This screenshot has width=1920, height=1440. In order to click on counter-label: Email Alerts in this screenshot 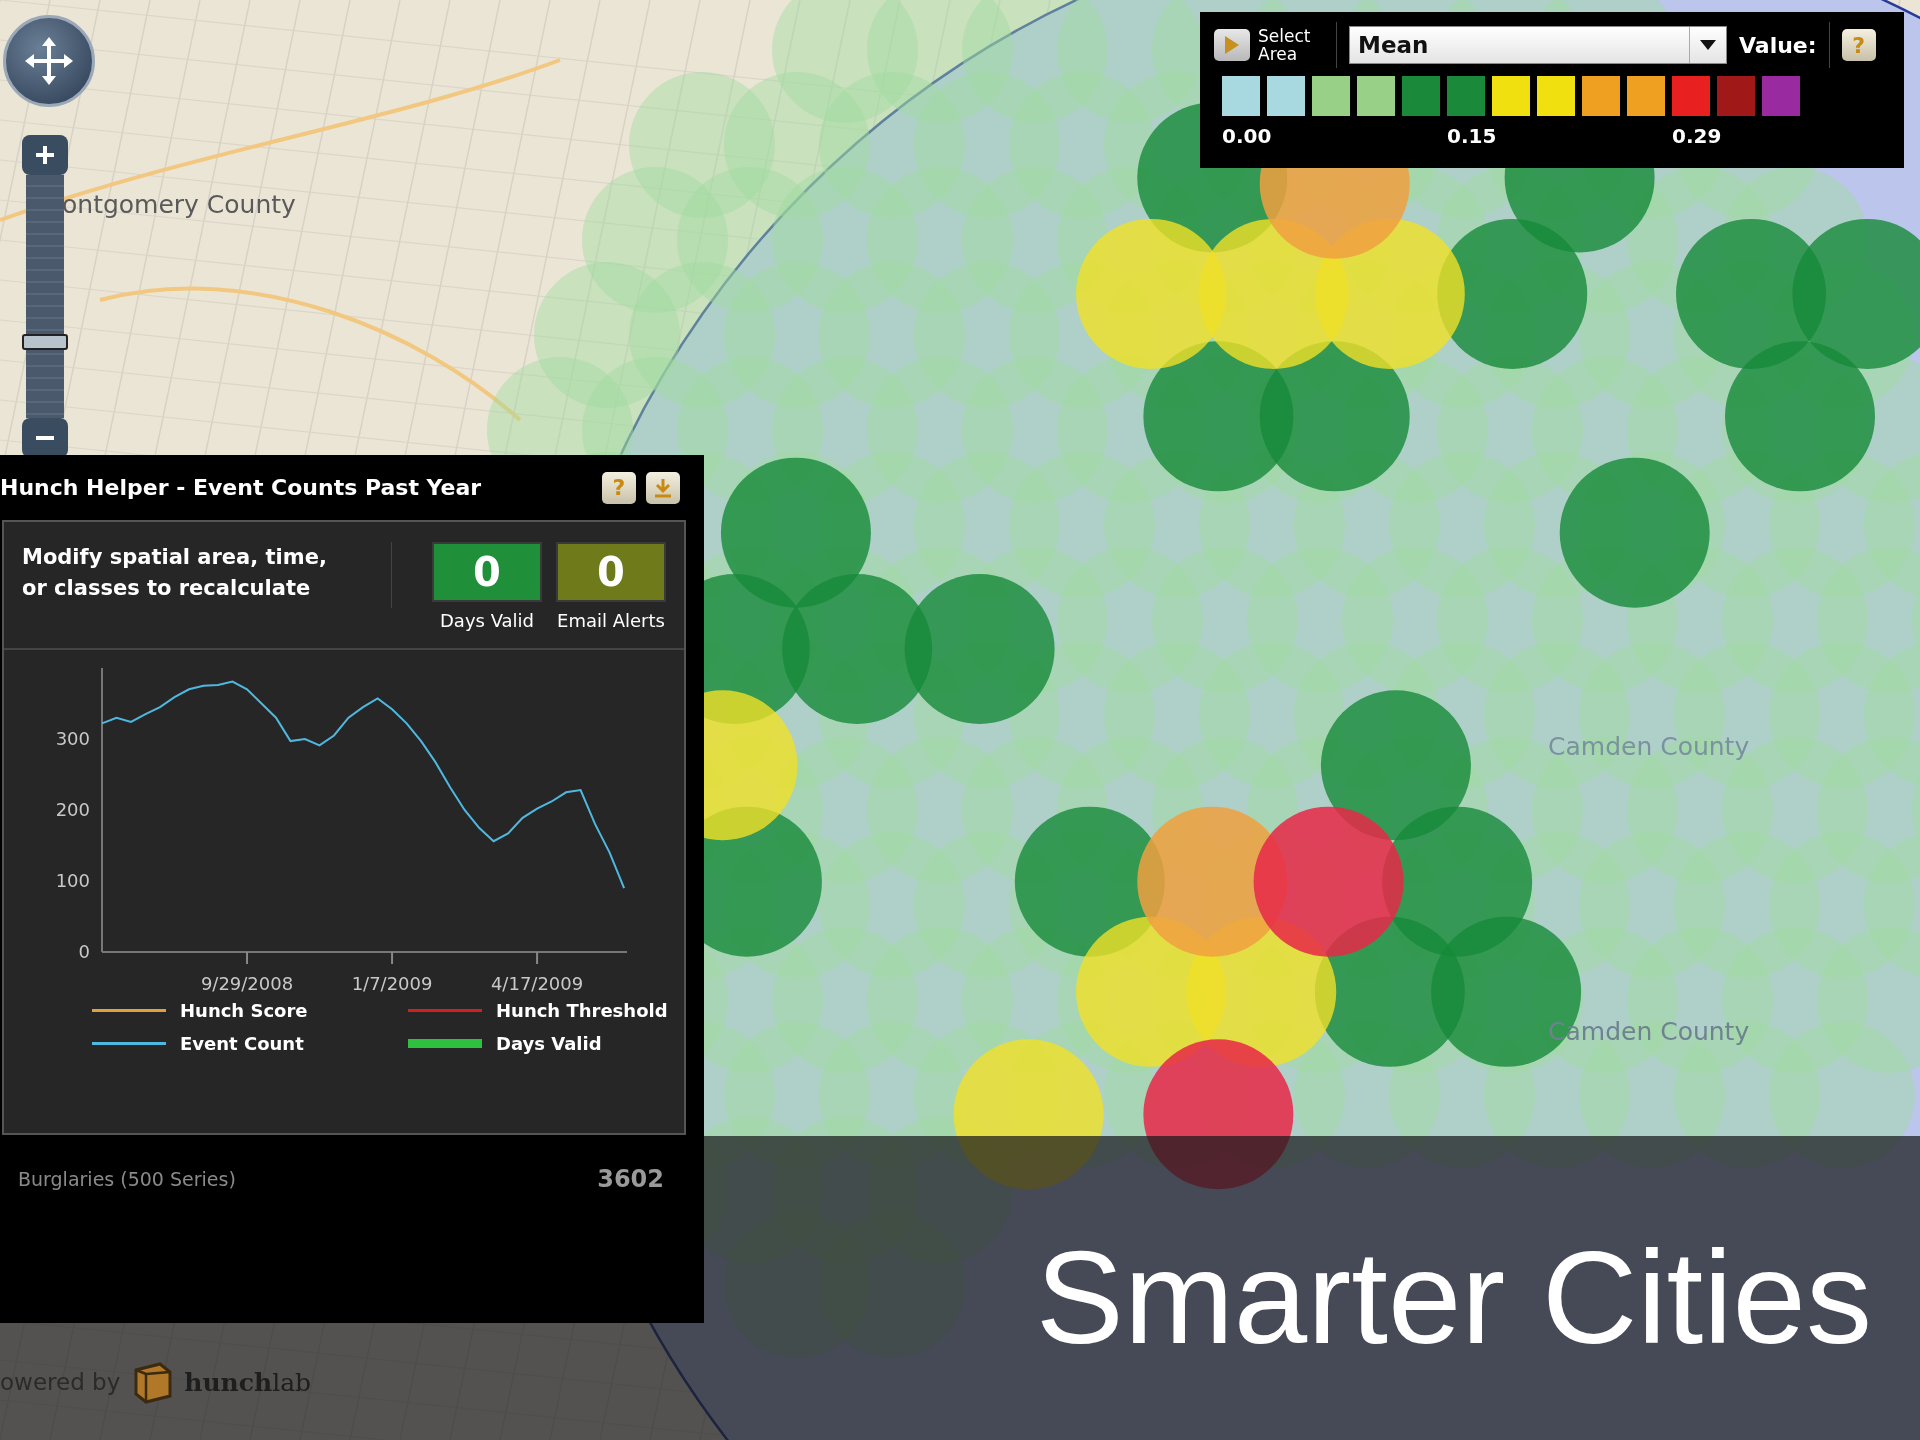, I will do `click(611, 620)`.